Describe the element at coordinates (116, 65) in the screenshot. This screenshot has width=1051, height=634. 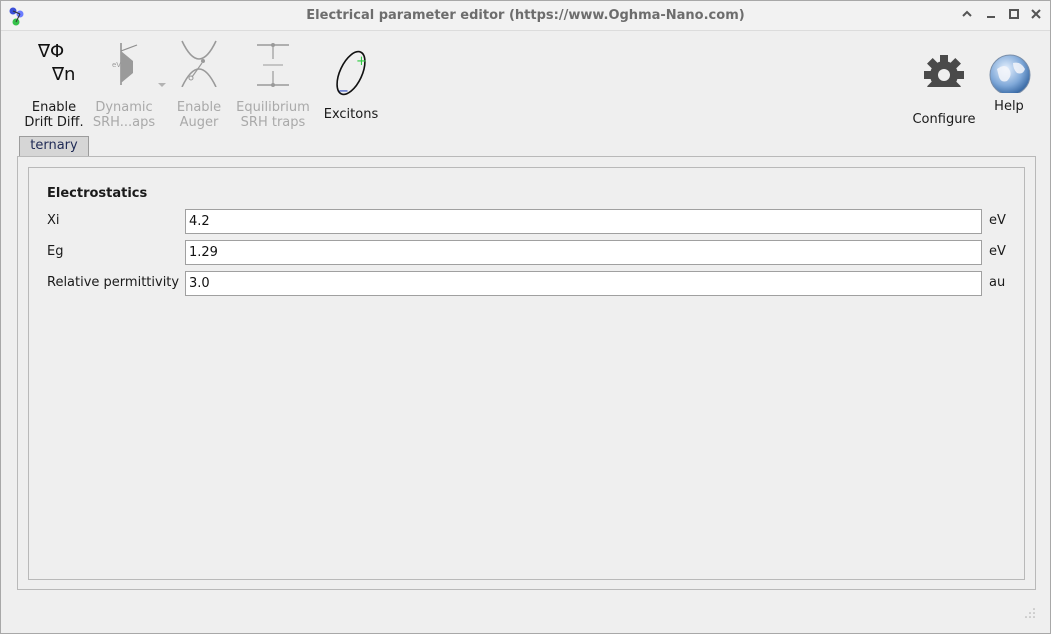
I see `svg-text: eV` at that location.